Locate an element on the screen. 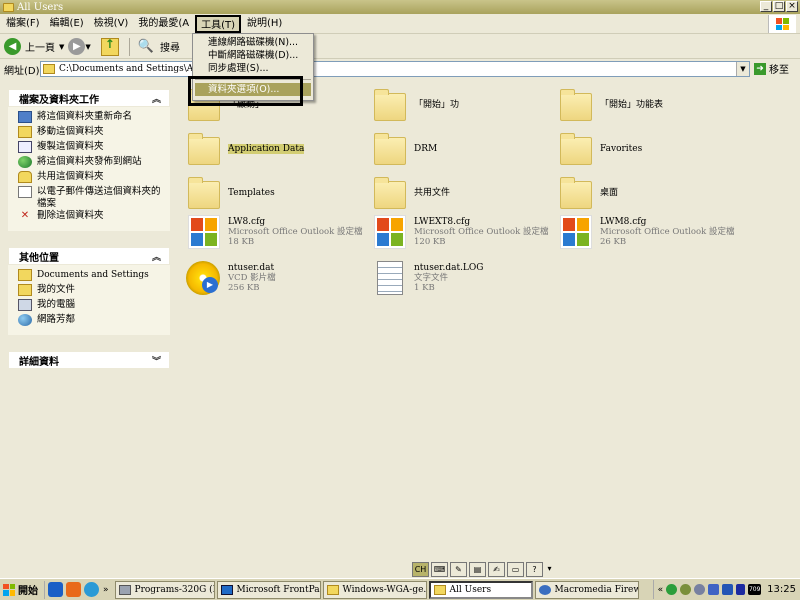  back-arrow-icon: ◀ is located at coordinates (12, 46).